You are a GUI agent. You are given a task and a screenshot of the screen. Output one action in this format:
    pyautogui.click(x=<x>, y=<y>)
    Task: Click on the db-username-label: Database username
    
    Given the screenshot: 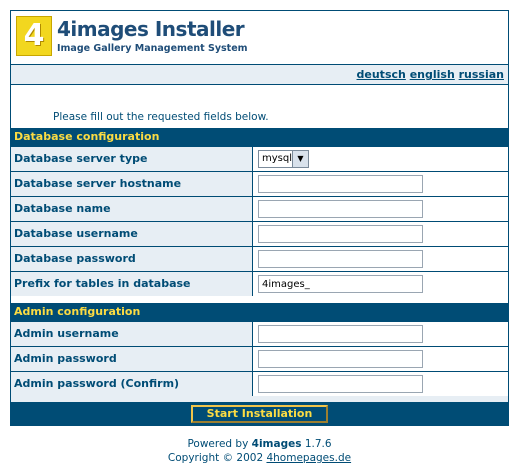 What is the action you would take?
    pyautogui.click(x=76, y=233)
    